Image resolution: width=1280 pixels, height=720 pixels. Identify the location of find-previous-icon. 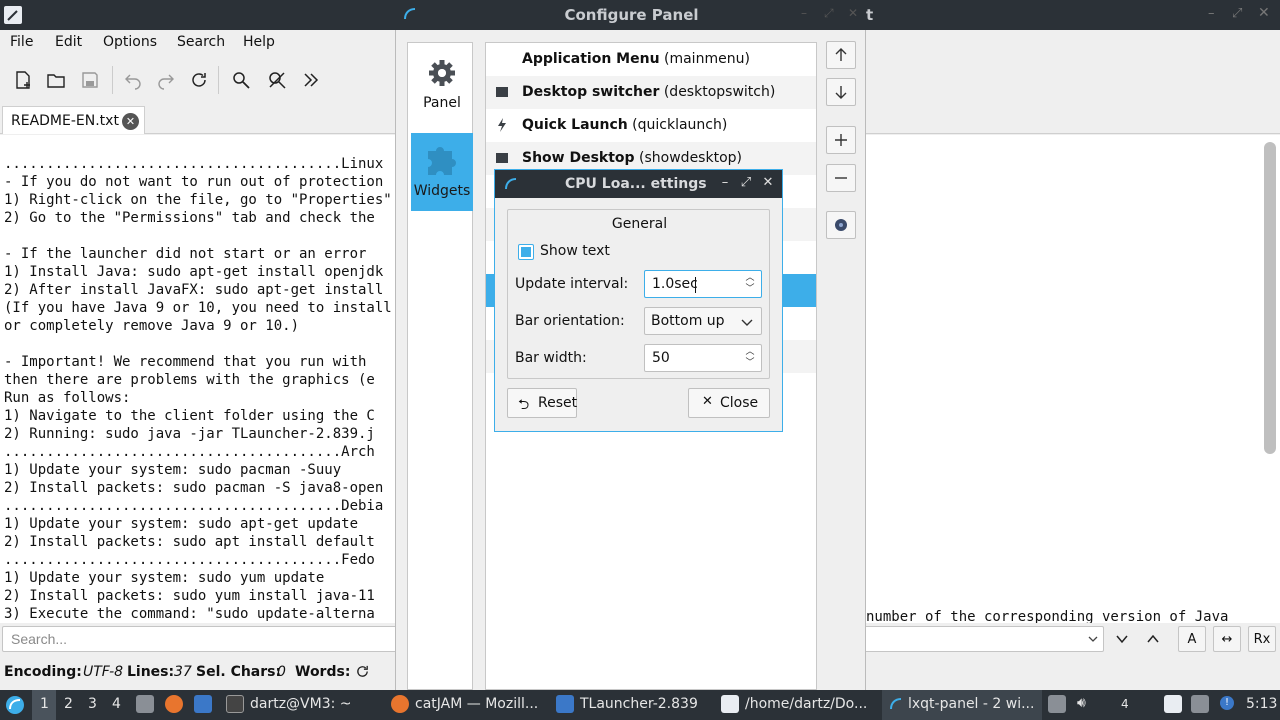
(1153, 639).